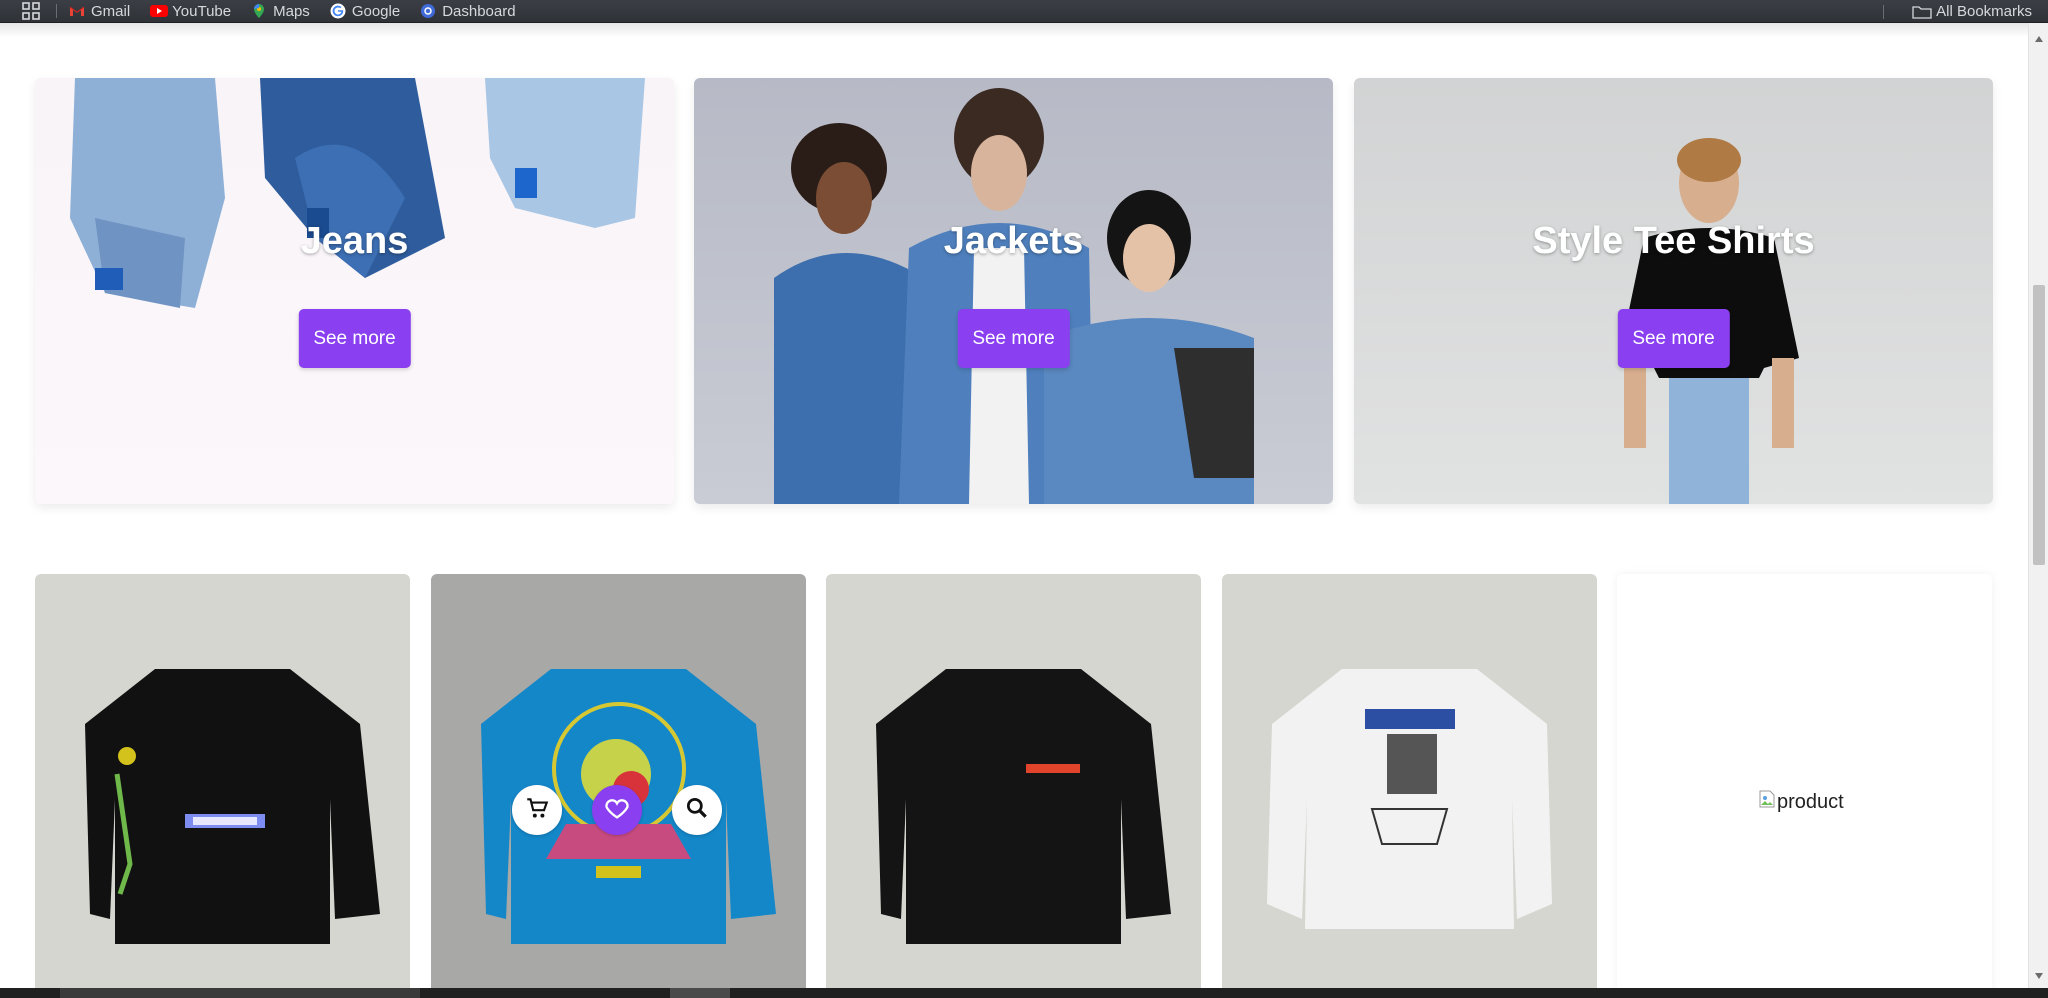 Image resolution: width=2048 pixels, height=998 pixels. I want to click on category-card-tee-shirts: Style Tee Shirts See more, so click(1673, 291).